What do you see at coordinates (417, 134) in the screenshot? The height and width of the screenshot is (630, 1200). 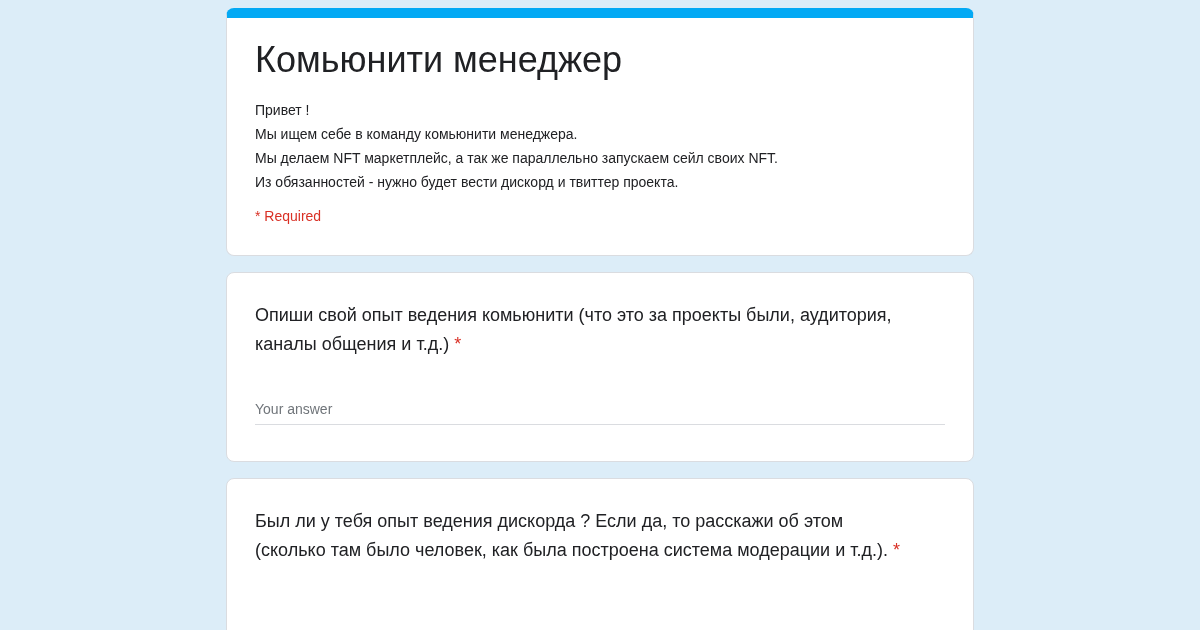 I see `description-line: Мы ищем себе в команду комьюнити менеджера.` at bounding box center [417, 134].